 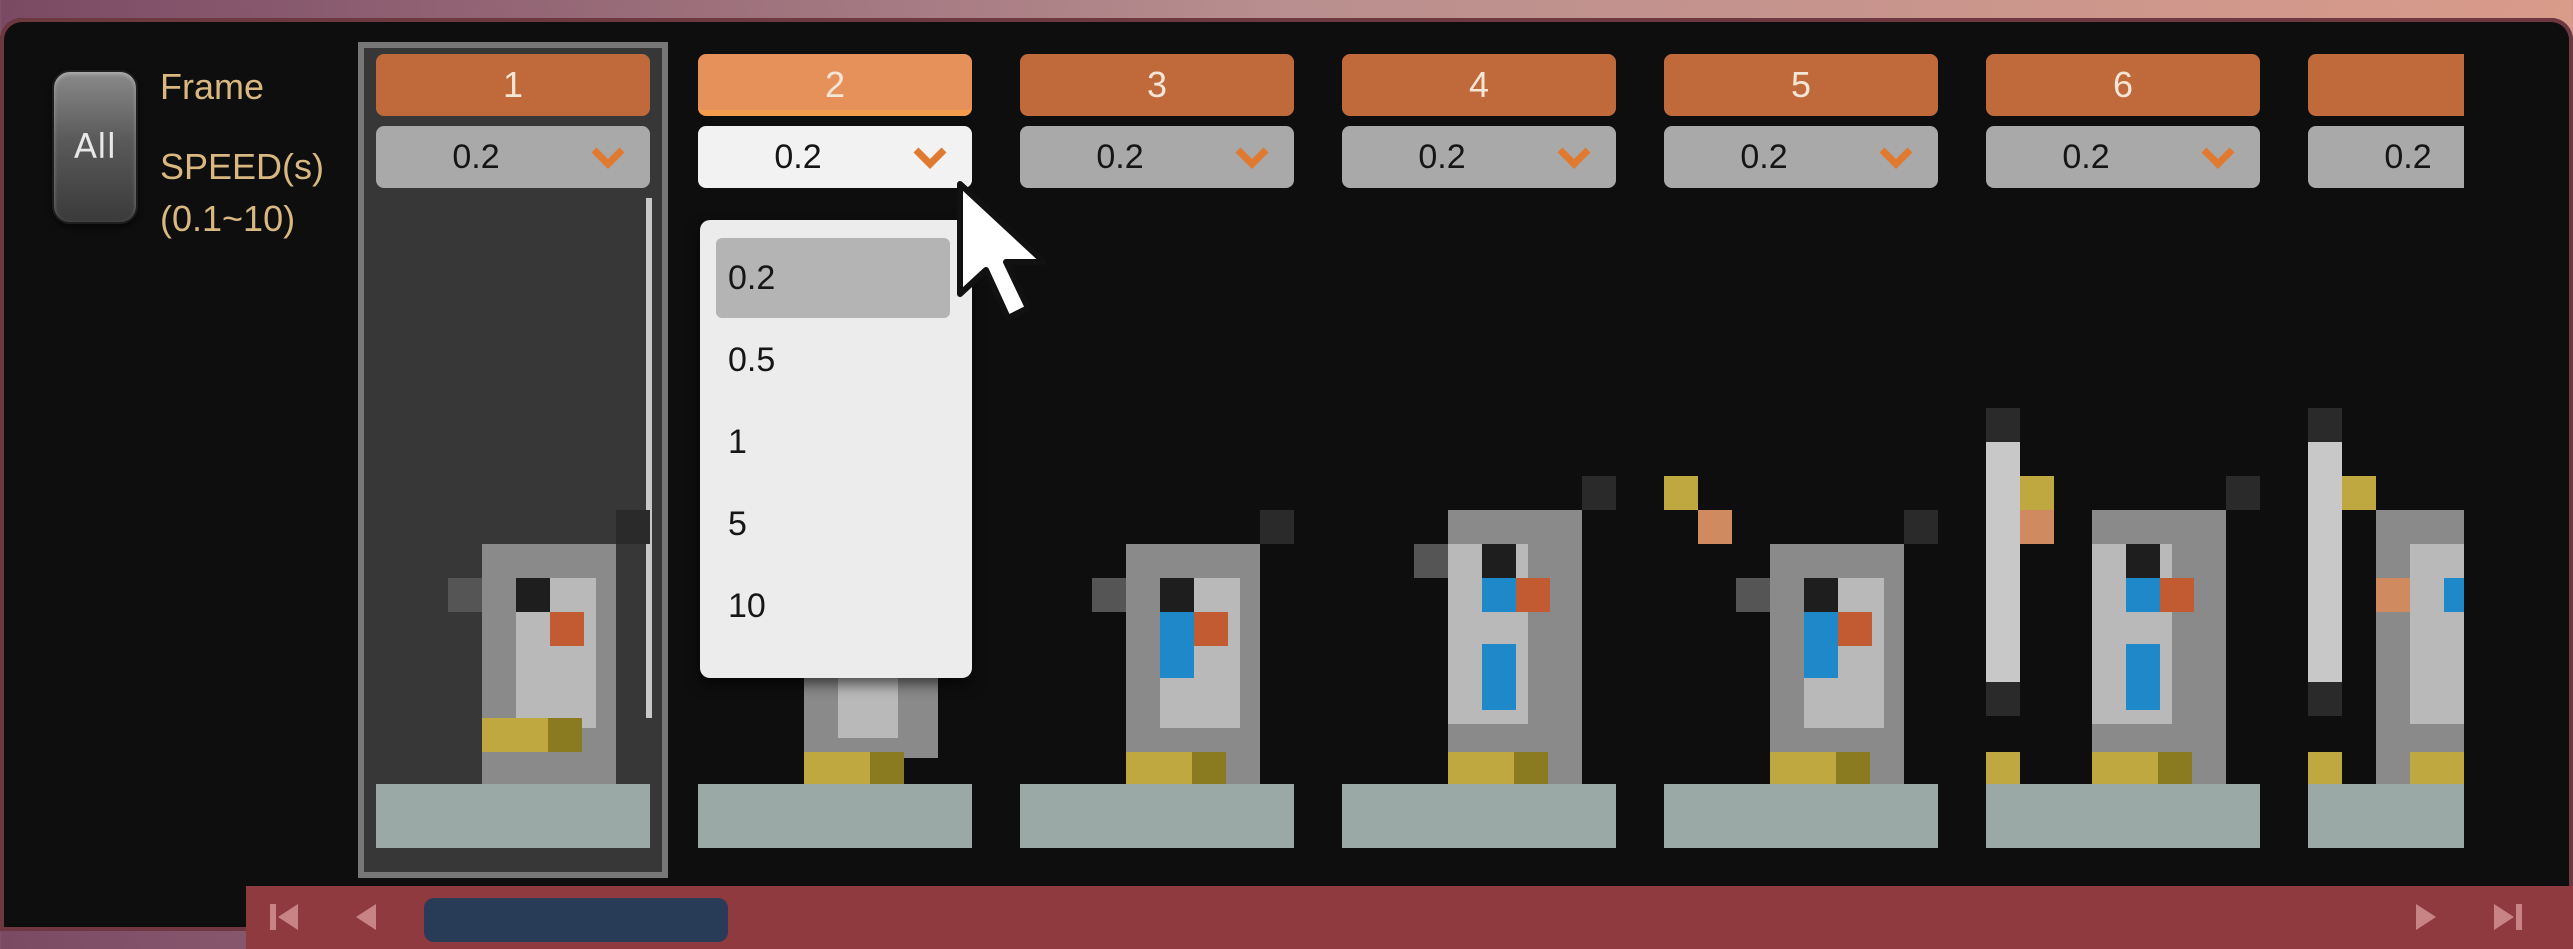 What do you see at coordinates (366, 917) in the screenshot?
I see `step-back-icon` at bounding box center [366, 917].